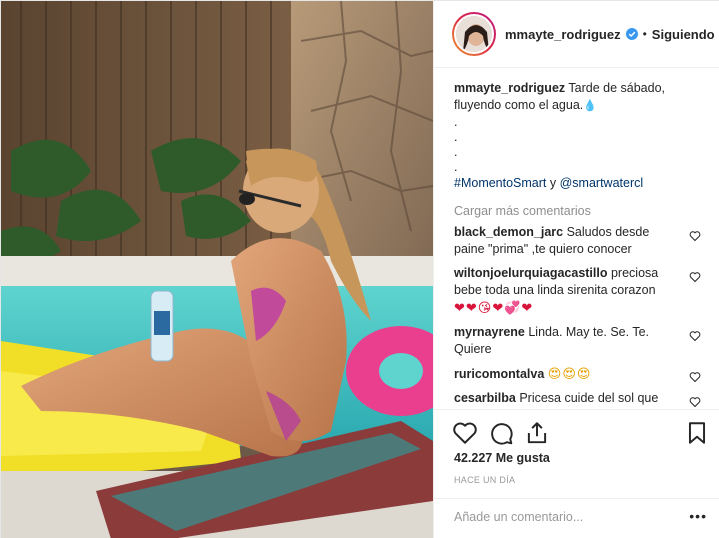 This screenshot has height=538, width=719. I want to click on post-header: mmayte_rodriguez • Siguiendo, so click(576, 34).